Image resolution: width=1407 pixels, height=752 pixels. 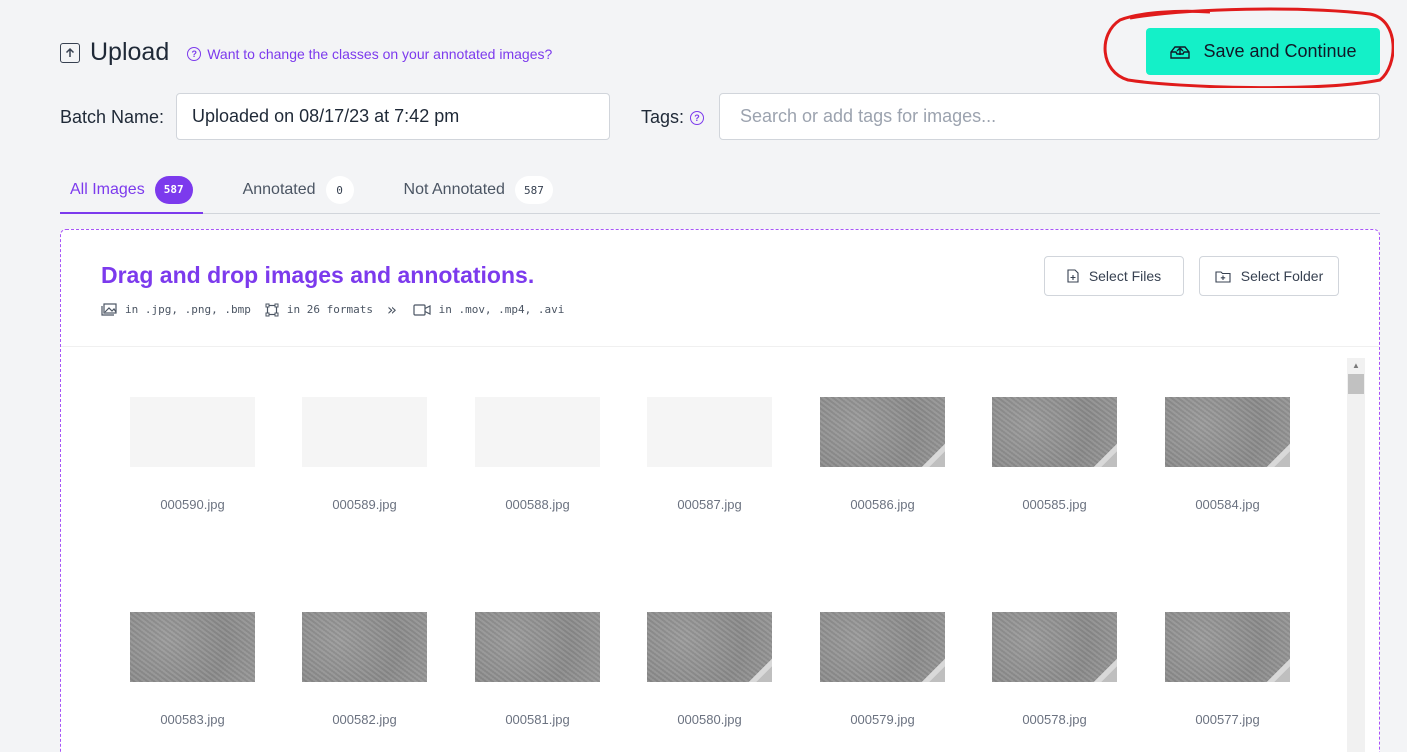 What do you see at coordinates (393, 116) in the screenshot?
I see `batch-name-input: Uploaded on 08/17/23 at 7:42 pm` at bounding box center [393, 116].